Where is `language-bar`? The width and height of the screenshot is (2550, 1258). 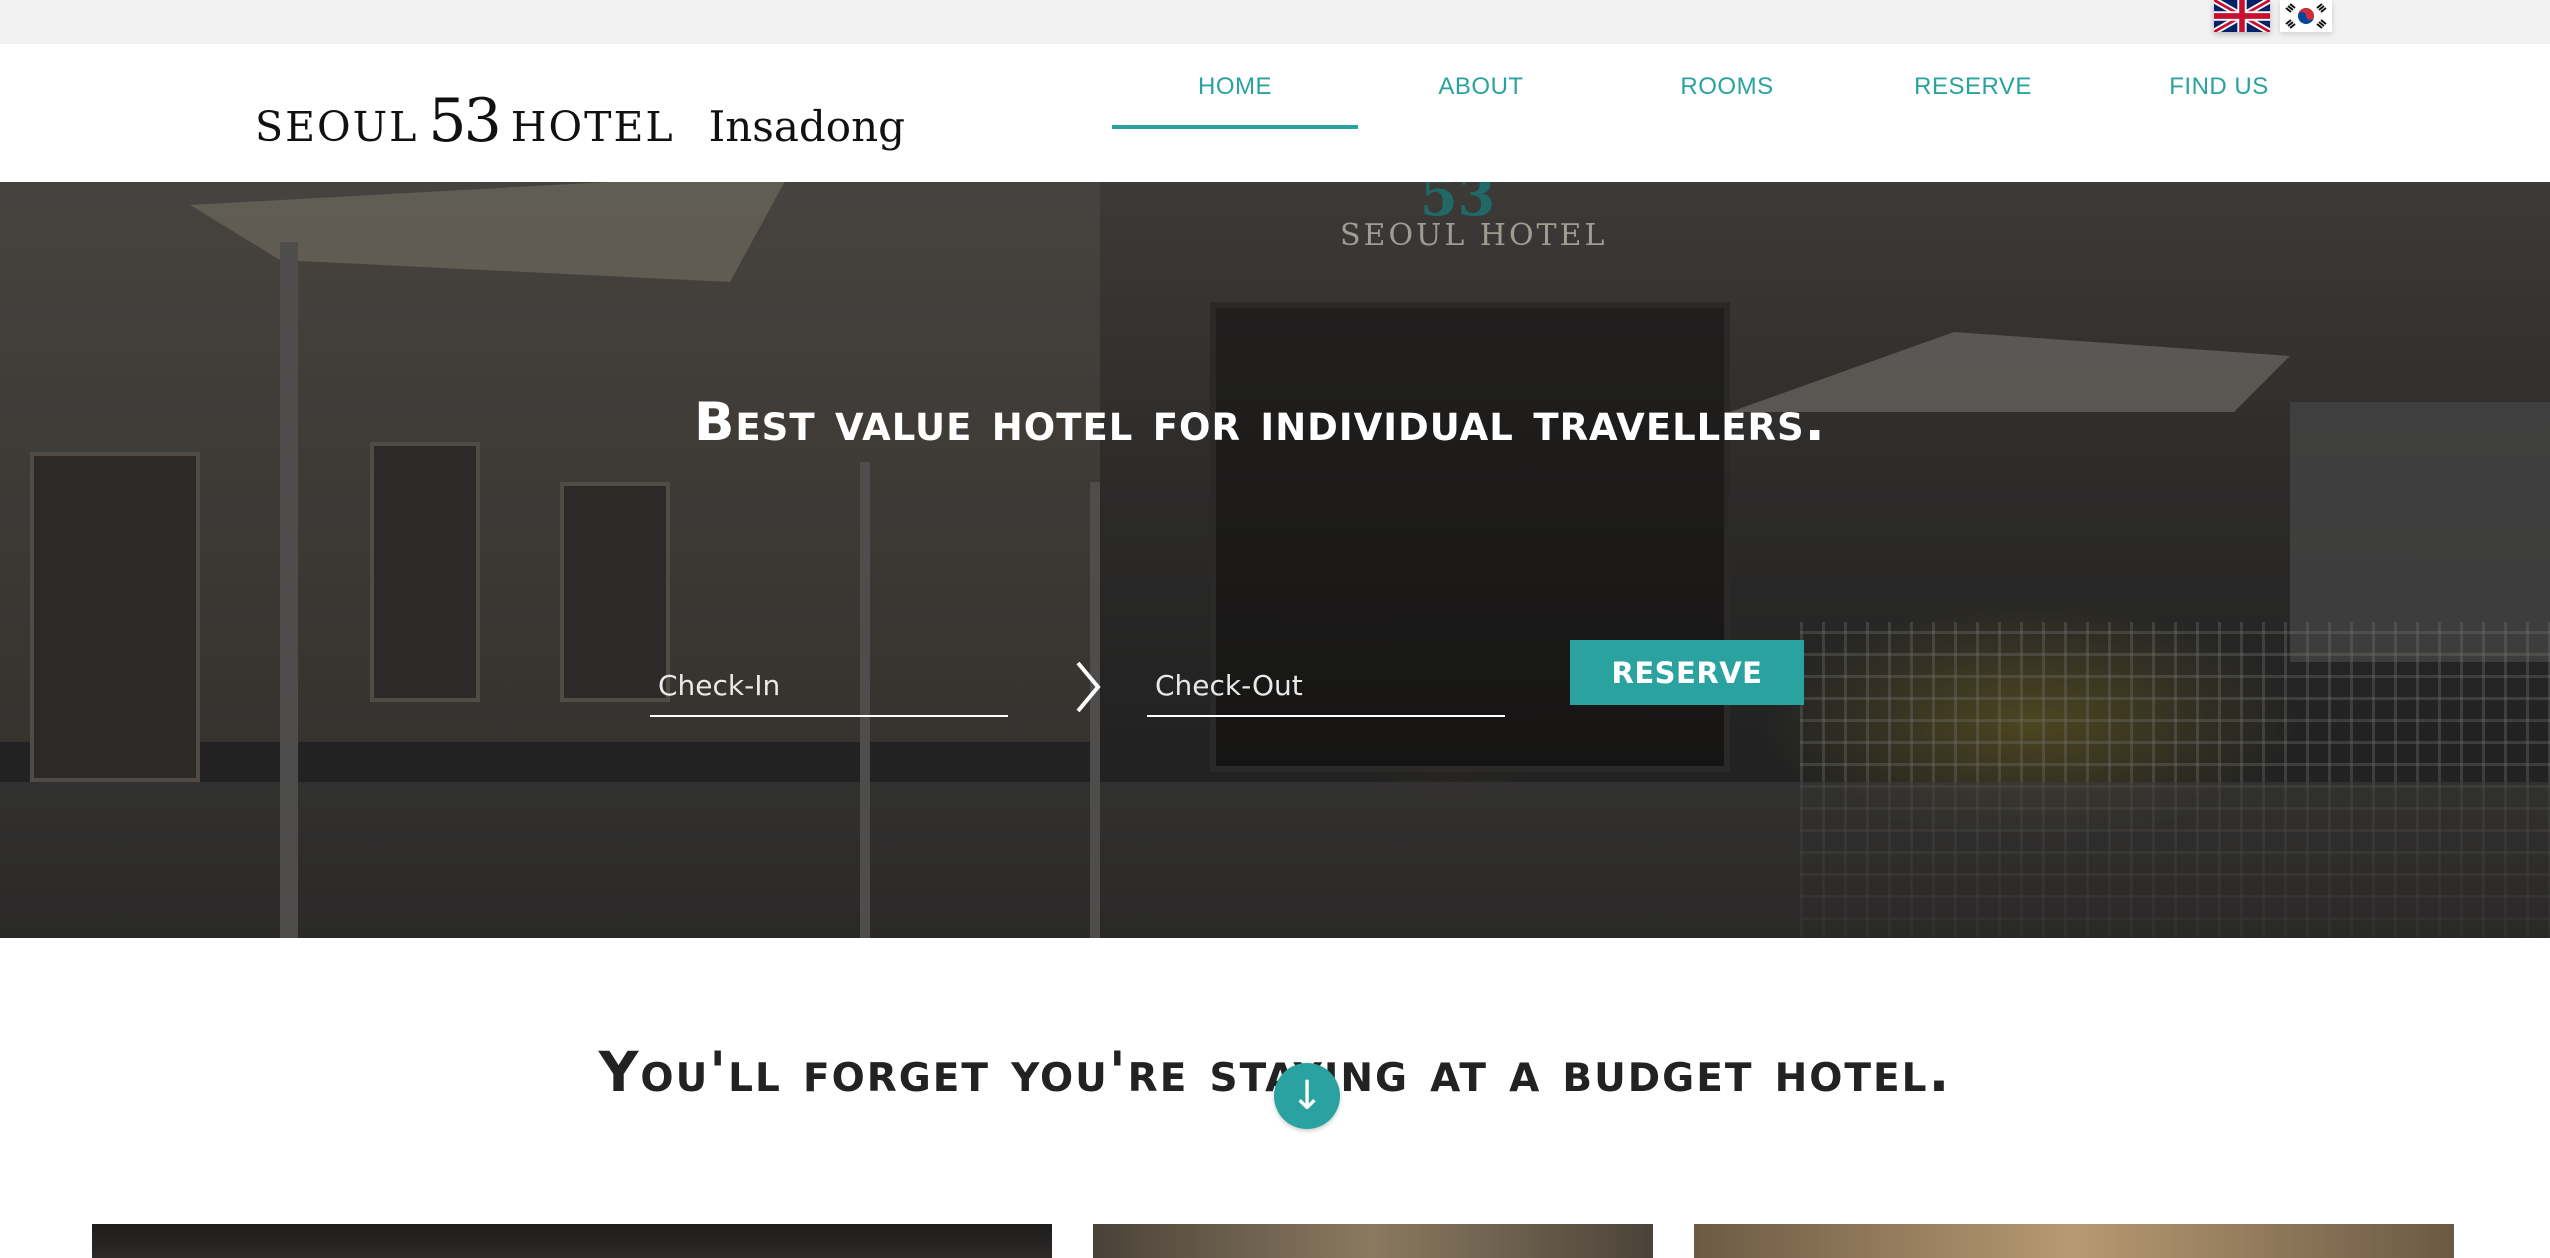 language-bar is located at coordinates (1275, 22).